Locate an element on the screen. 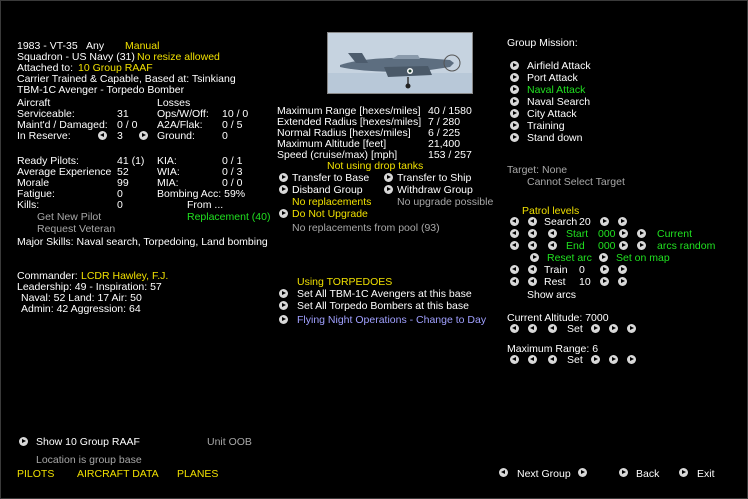 This screenshot has height=499, width=748. set-all-avengers-icon is located at coordinates (283, 293).